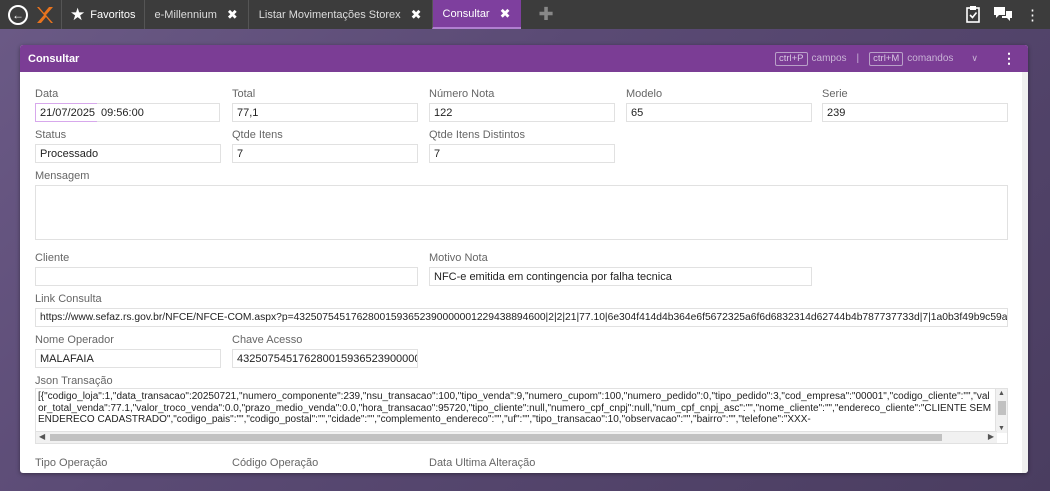  Describe the element at coordinates (325, 112) in the screenshot. I see `total-field: 77,1` at that location.